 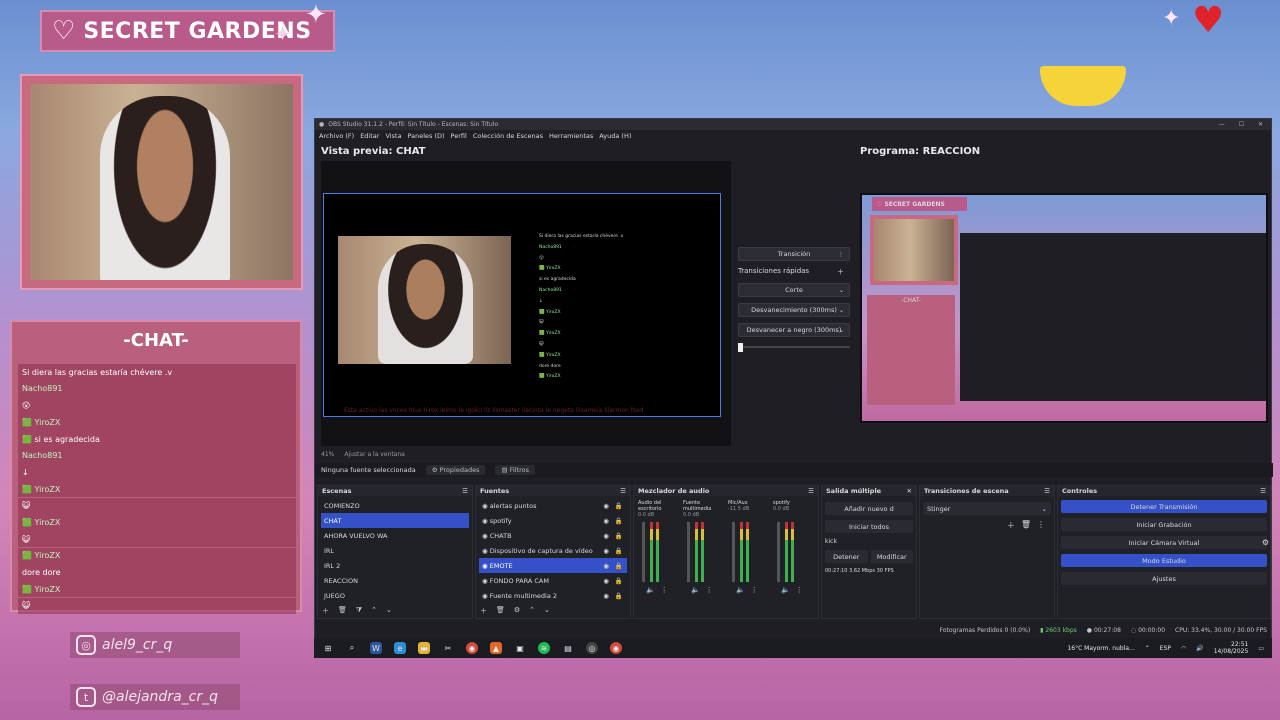 What do you see at coordinates (553, 595) in the screenshot?
I see `source-item: ◉ Fuente multimedia 2 ◉ 🔒` at bounding box center [553, 595].